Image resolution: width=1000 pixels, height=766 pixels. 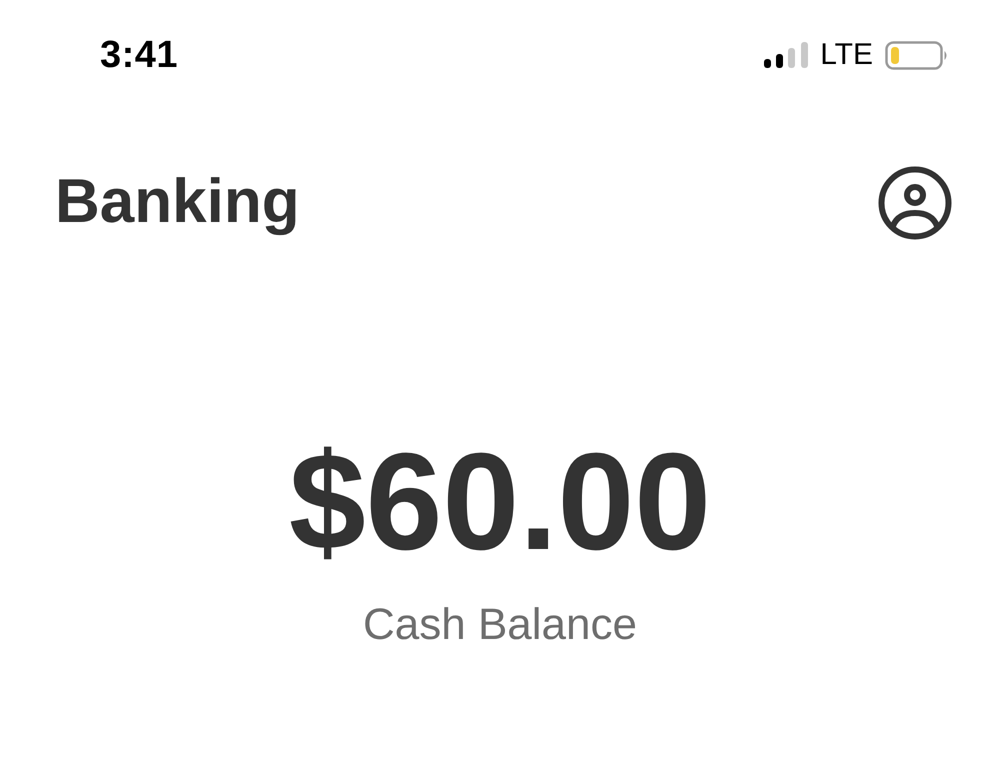 What do you see at coordinates (786, 55) in the screenshot?
I see `signal-bars-icon` at bounding box center [786, 55].